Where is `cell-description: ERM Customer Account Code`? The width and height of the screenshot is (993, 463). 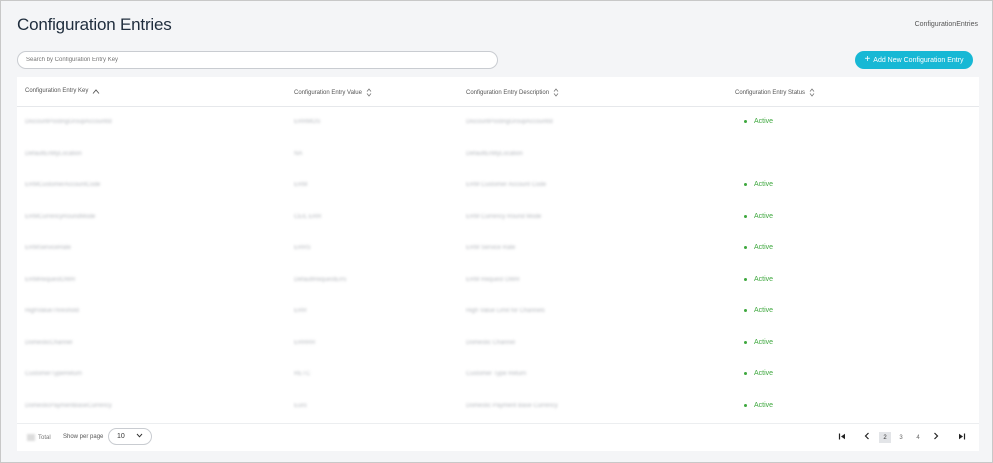
cell-description: ERM Customer Account Code is located at coordinates (506, 185).